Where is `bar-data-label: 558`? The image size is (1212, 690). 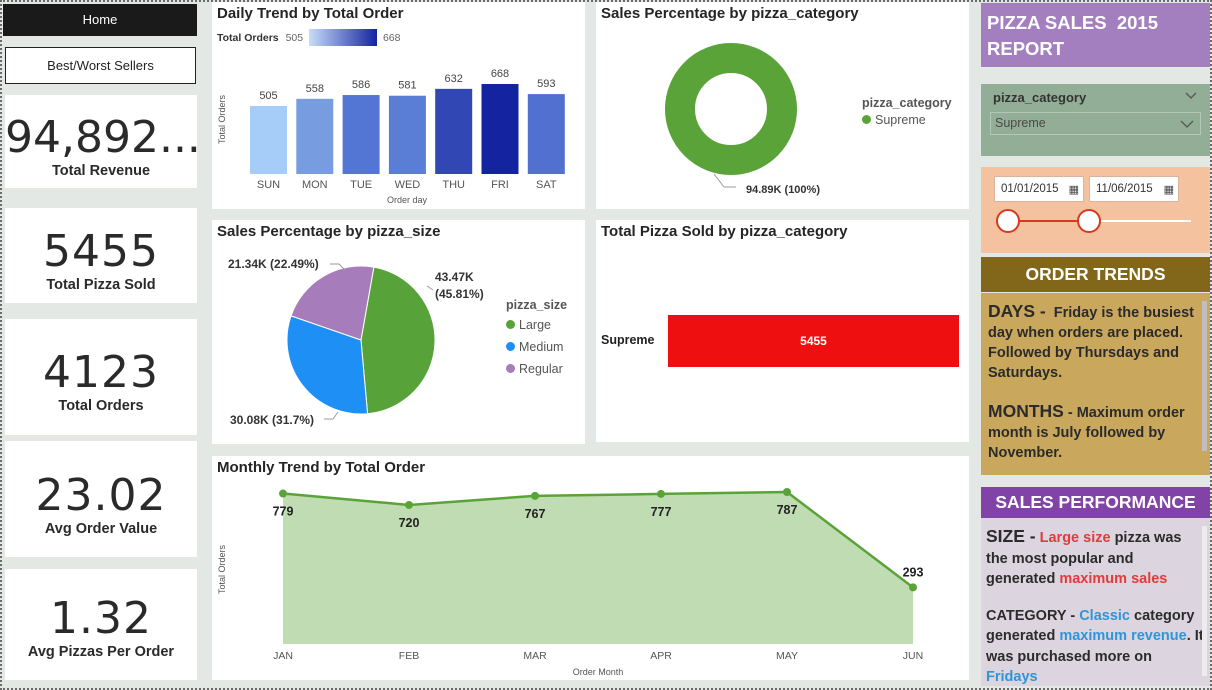
bar-data-label: 558 is located at coordinates (315, 89).